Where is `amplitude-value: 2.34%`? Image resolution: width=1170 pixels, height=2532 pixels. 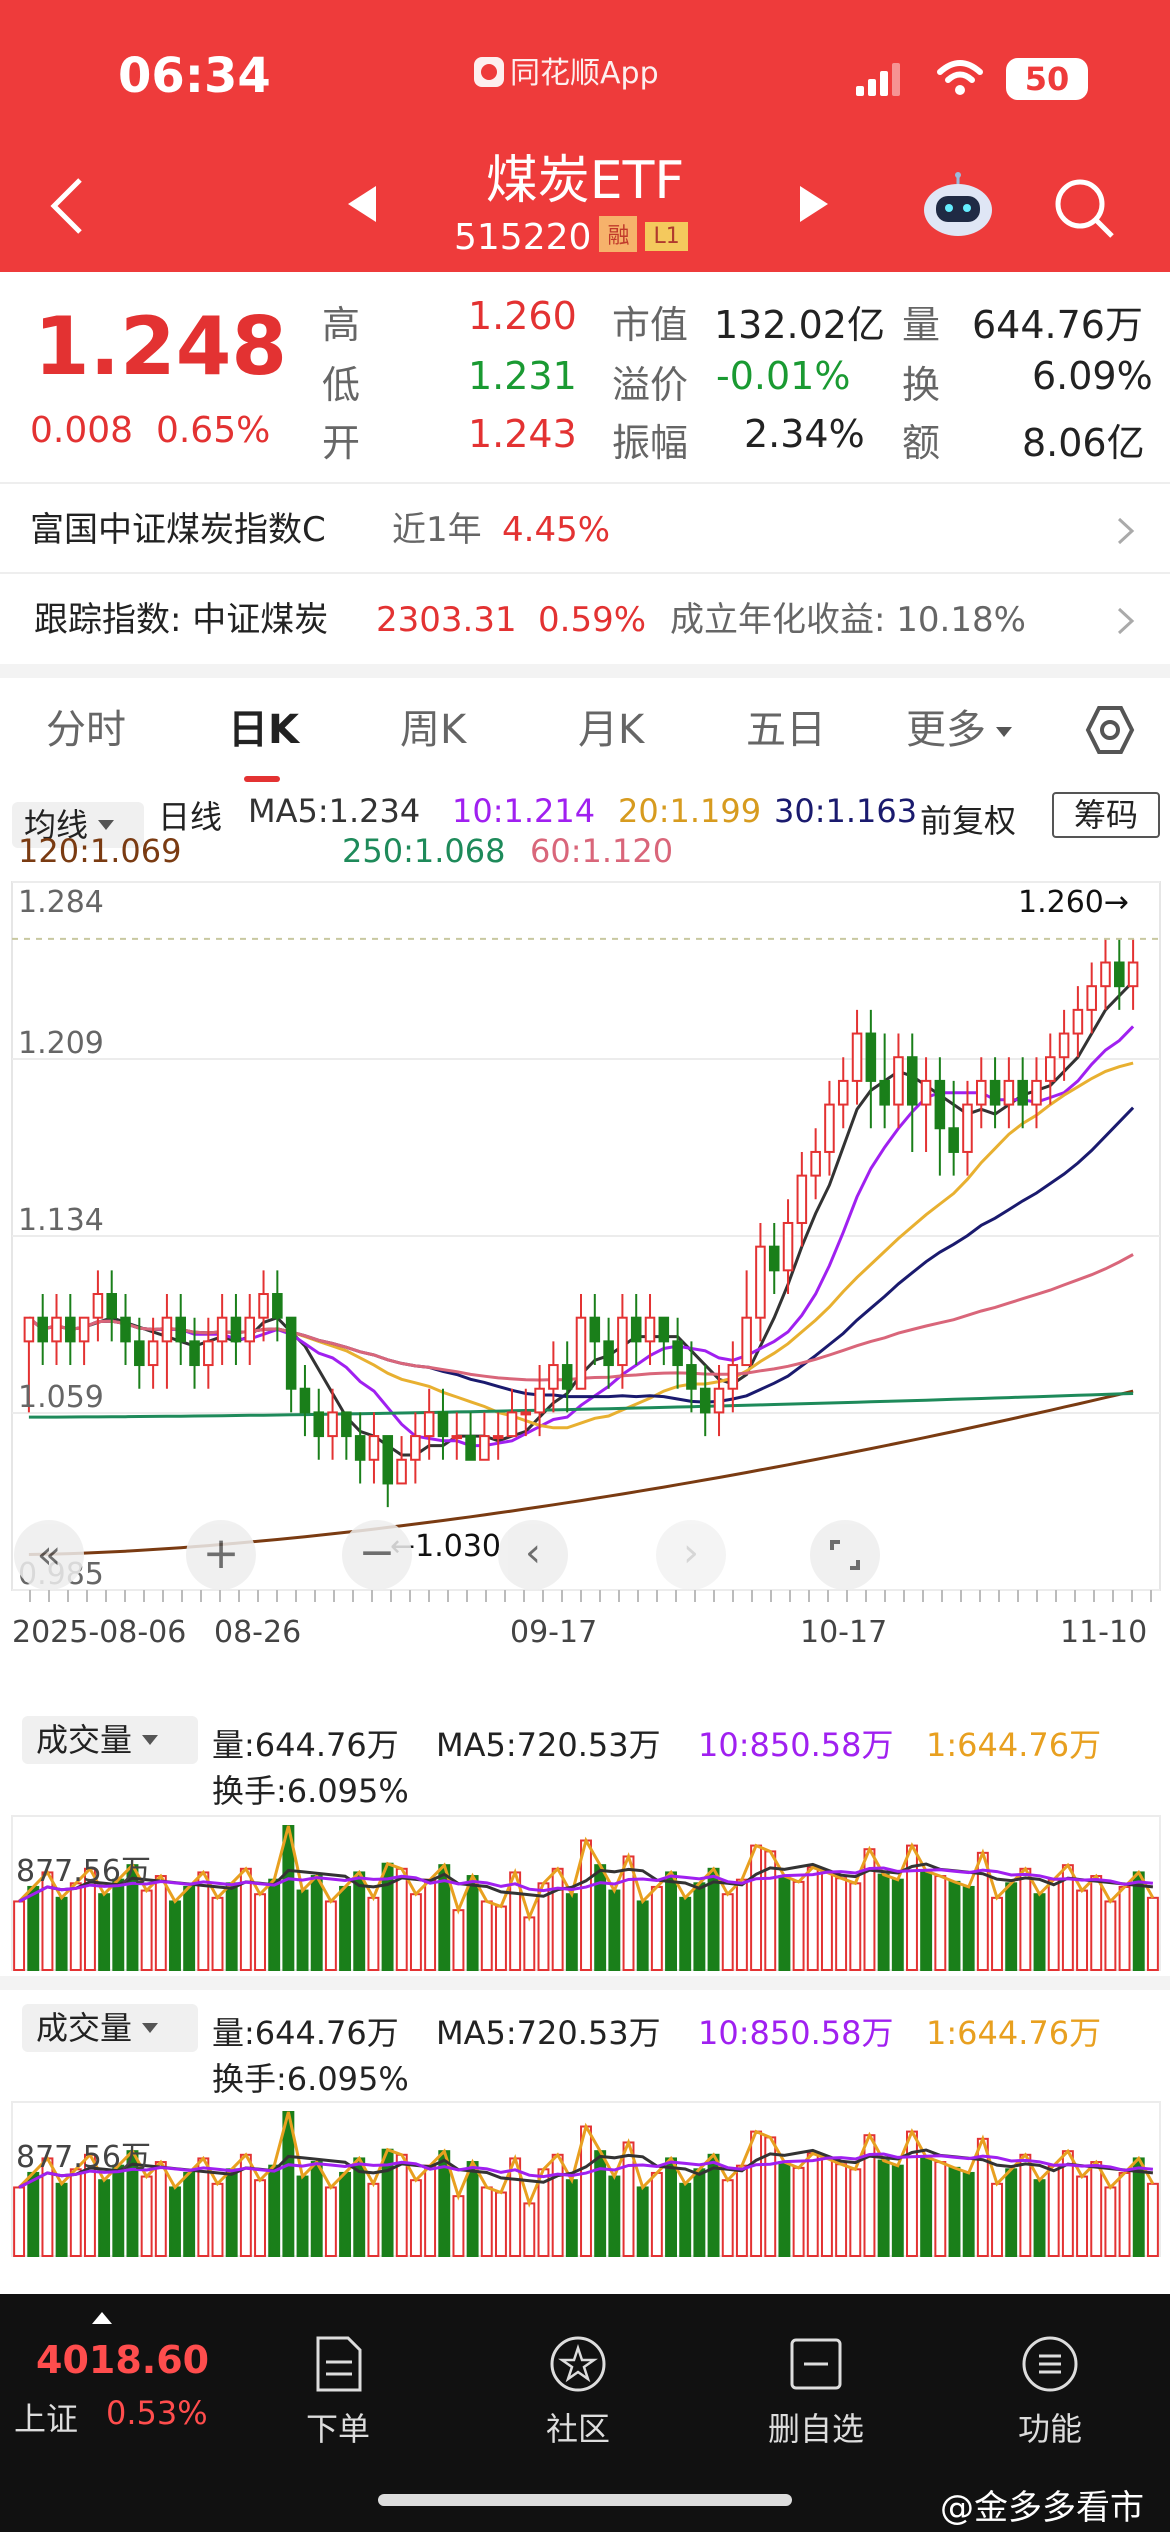 amplitude-value: 2.34% is located at coordinates (804, 434).